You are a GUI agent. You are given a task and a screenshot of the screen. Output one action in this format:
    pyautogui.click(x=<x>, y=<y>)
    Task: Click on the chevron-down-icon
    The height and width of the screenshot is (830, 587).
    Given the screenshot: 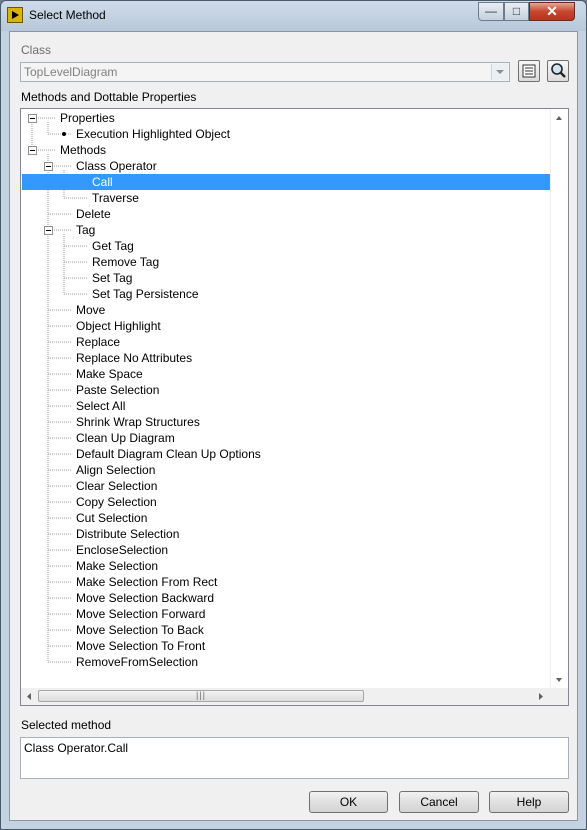 What is the action you would take?
    pyautogui.click(x=499, y=72)
    